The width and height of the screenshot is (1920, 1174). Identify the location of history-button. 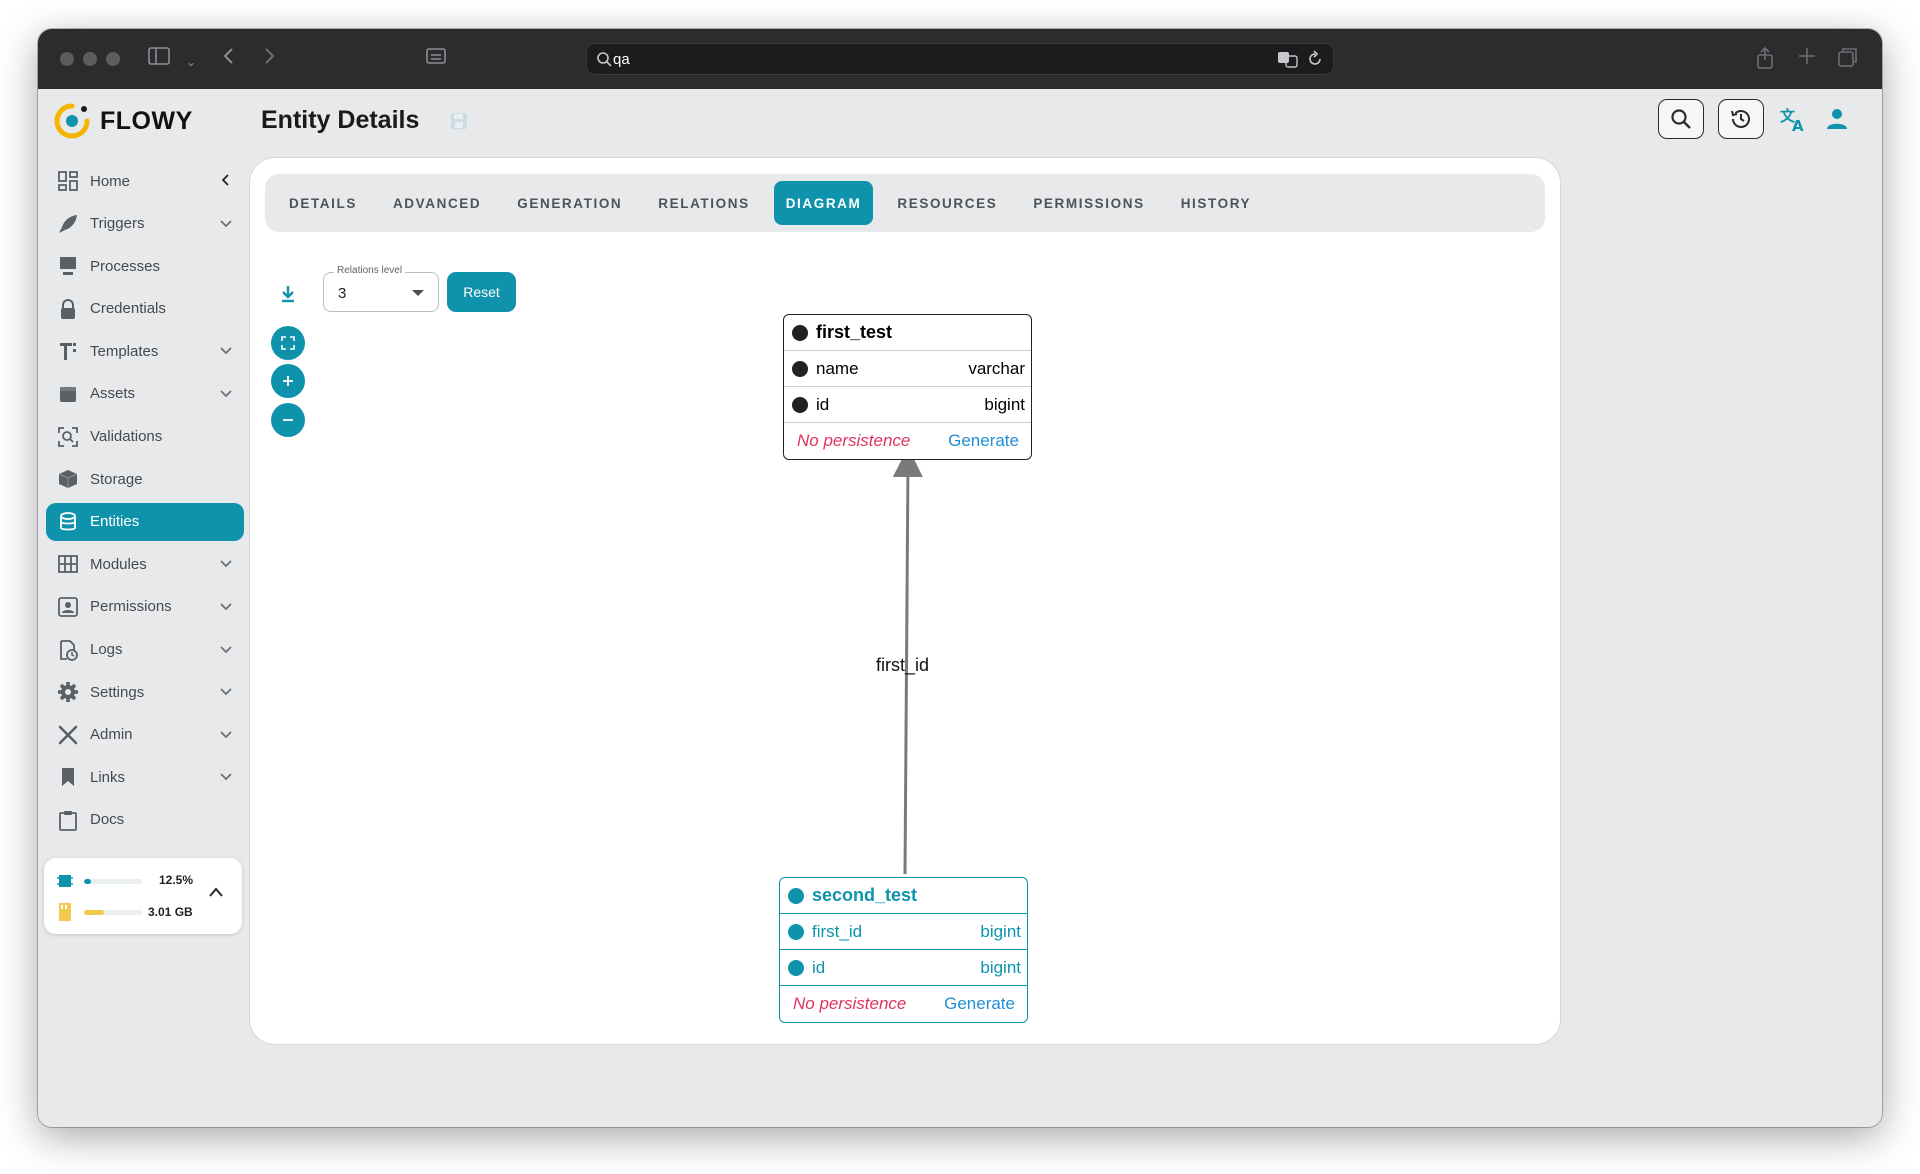
(1741, 119).